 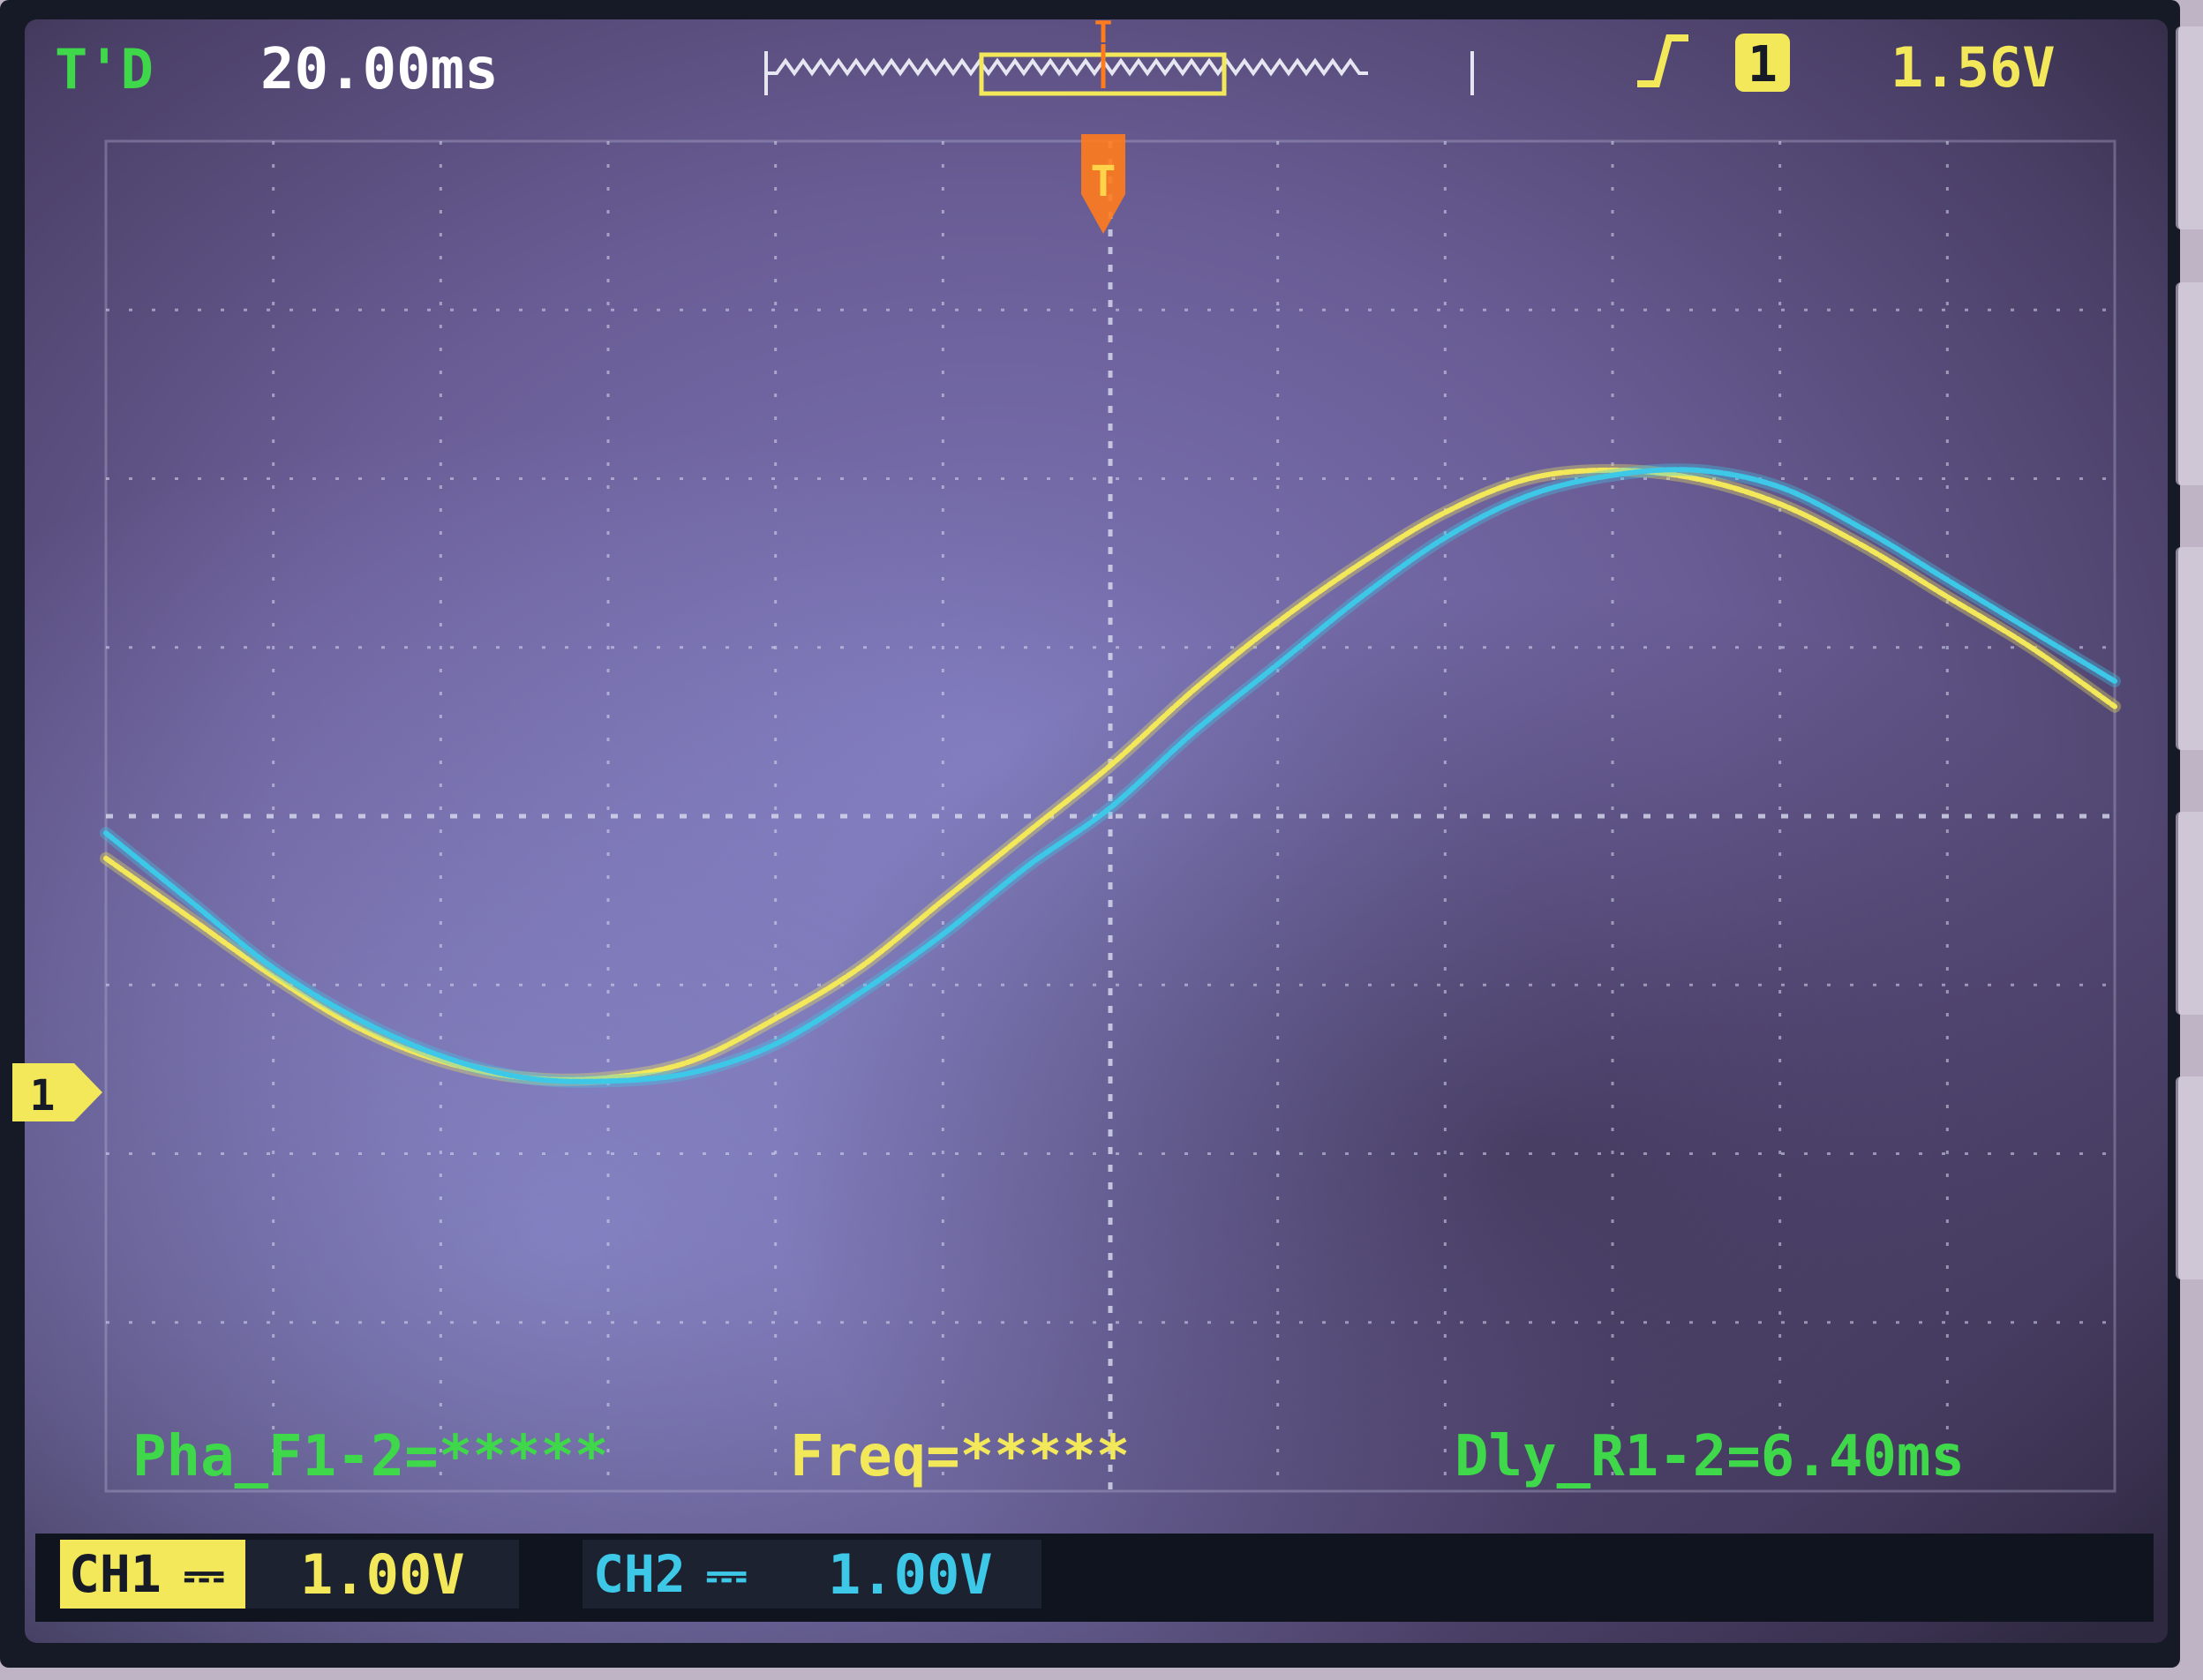 I want to click on ch2-scale: 1.00V, so click(x=910, y=1574).